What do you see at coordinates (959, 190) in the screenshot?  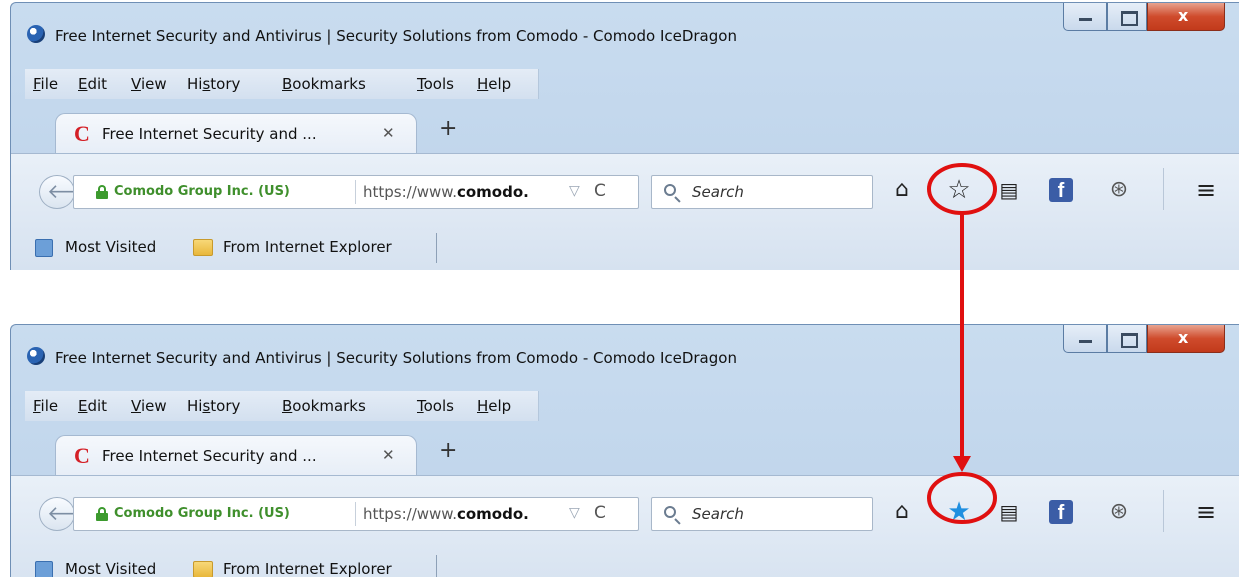 I see `bookmark-star-outline-icon: ☆` at bounding box center [959, 190].